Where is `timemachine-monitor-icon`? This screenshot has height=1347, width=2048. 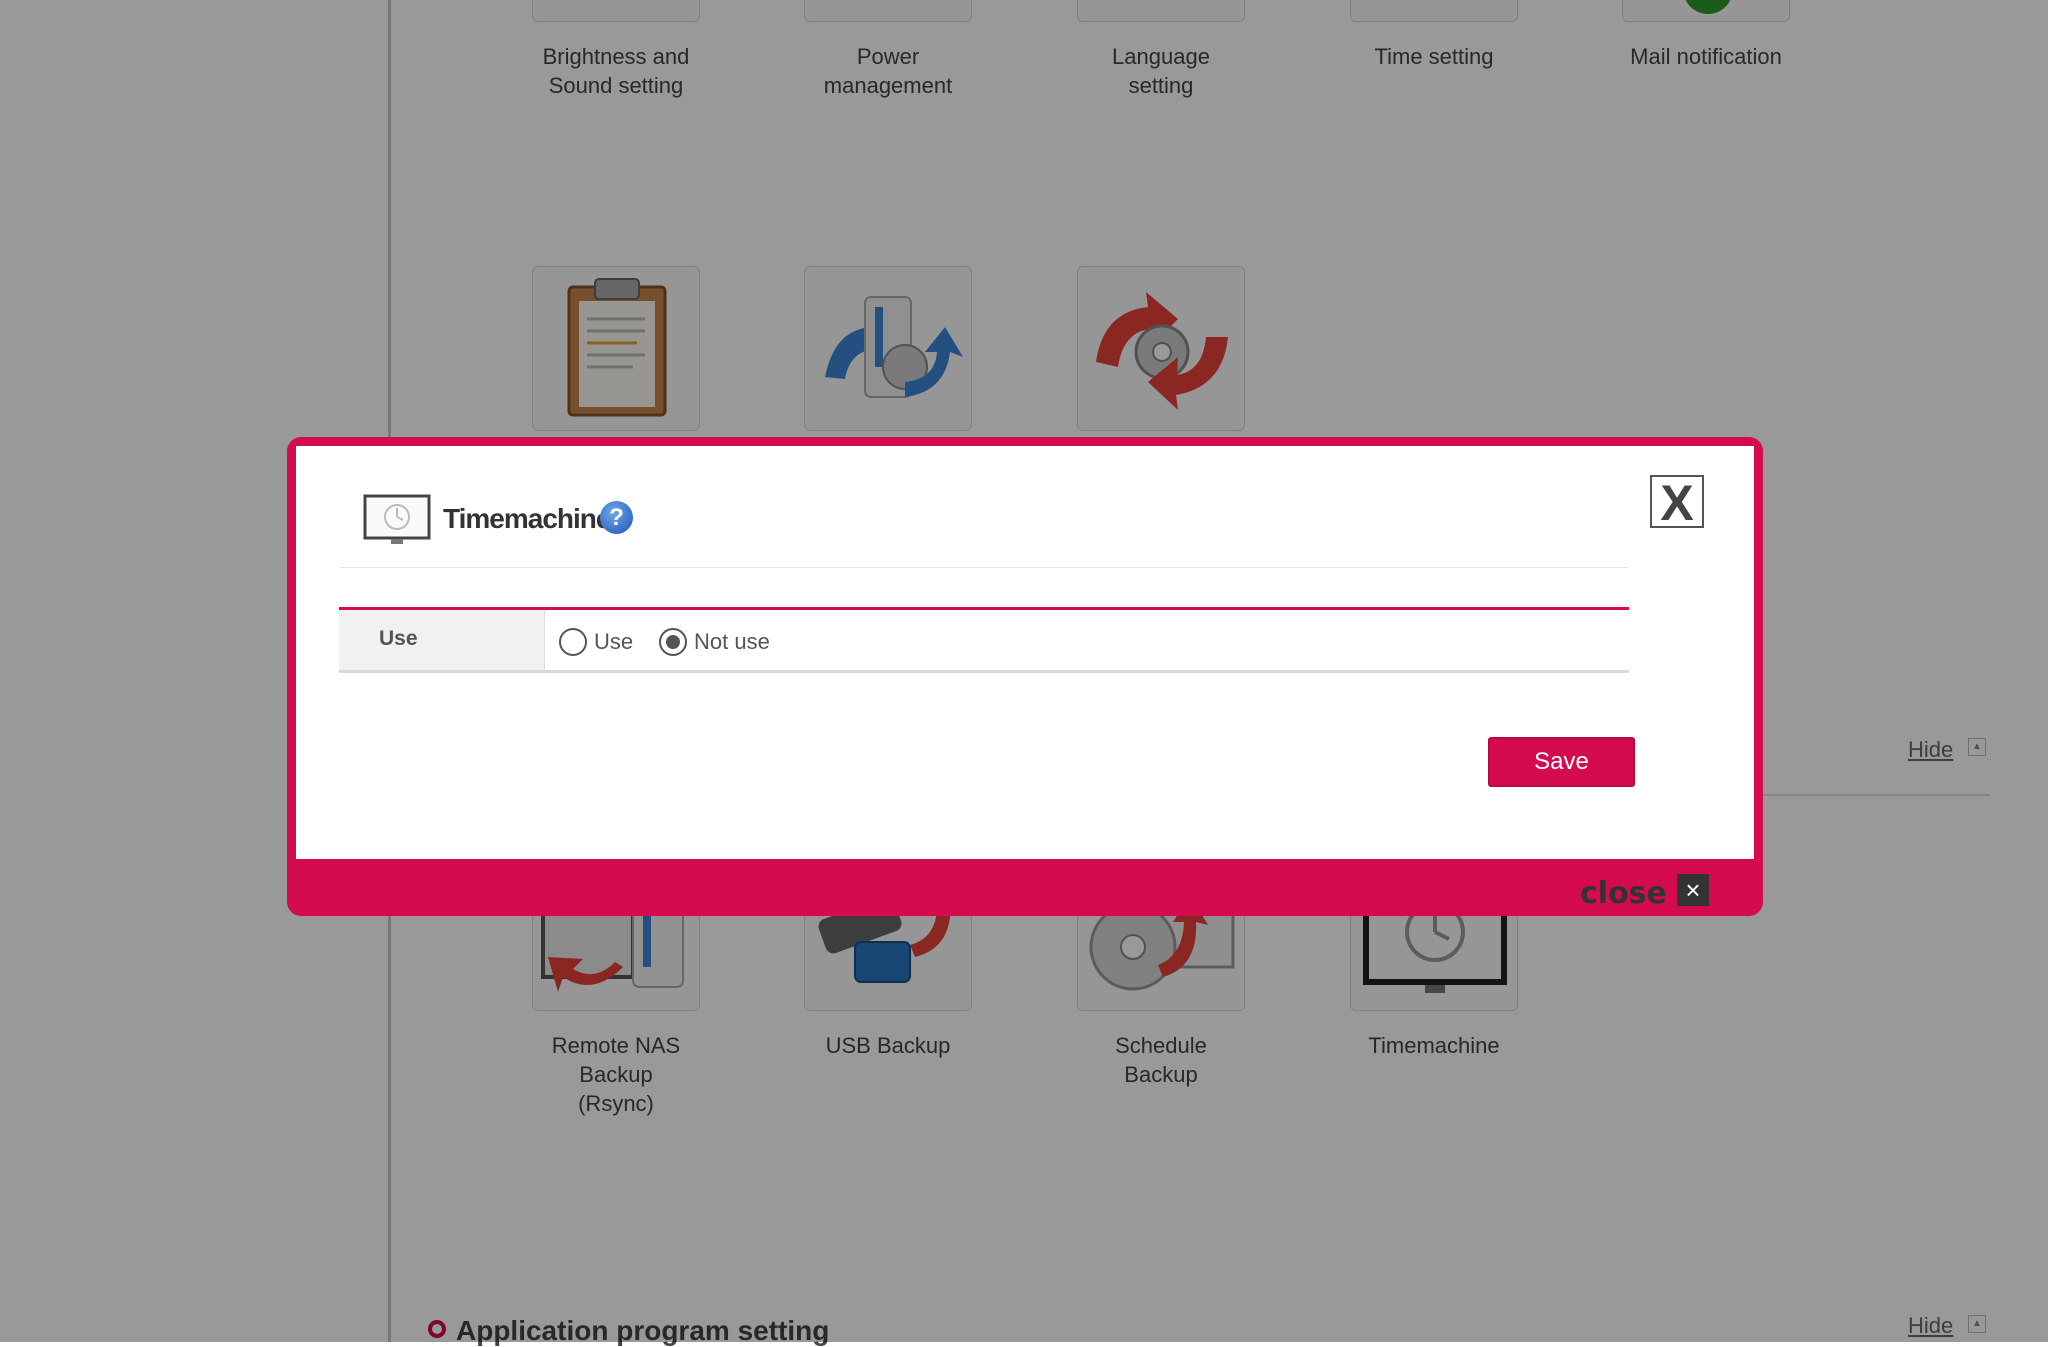
timemachine-monitor-icon is located at coordinates (397, 519).